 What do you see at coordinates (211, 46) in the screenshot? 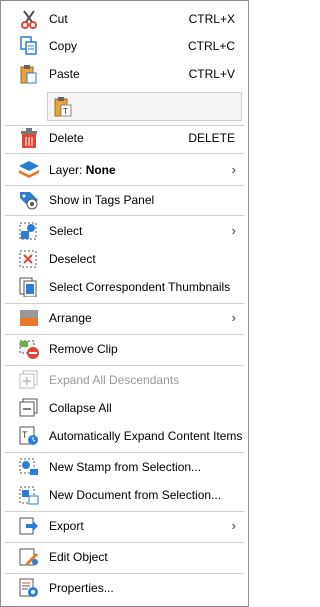
I see `copy-shortcut: CTRL+C` at bounding box center [211, 46].